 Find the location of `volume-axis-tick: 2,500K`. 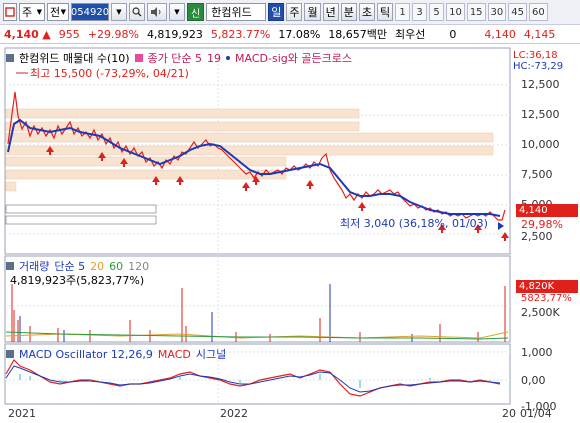

volume-axis-tick: 2,500K is located at coordinates (540, 312).